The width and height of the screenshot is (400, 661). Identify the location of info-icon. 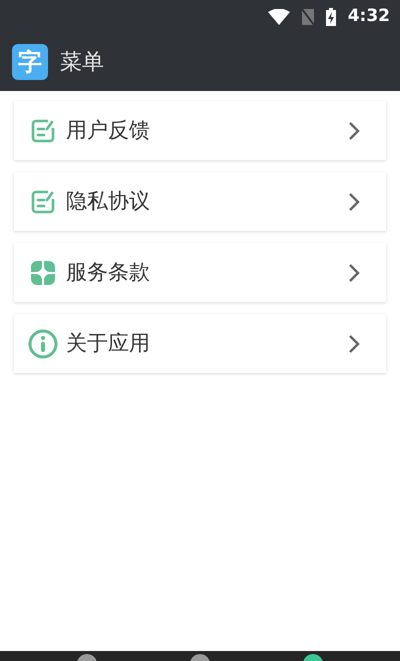
(43, 343).